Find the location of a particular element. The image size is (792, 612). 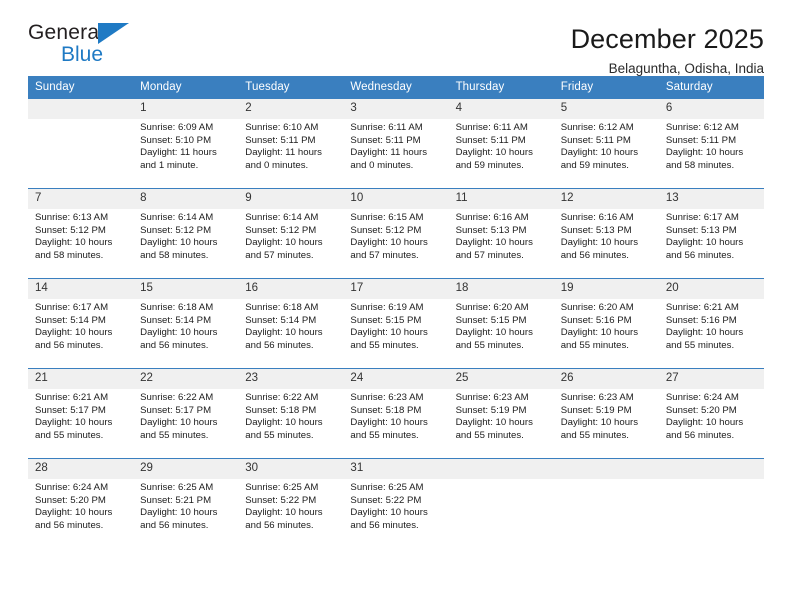

sunrise-text: Sunrise: 6:25 AM is located at coordinates (387, 487).